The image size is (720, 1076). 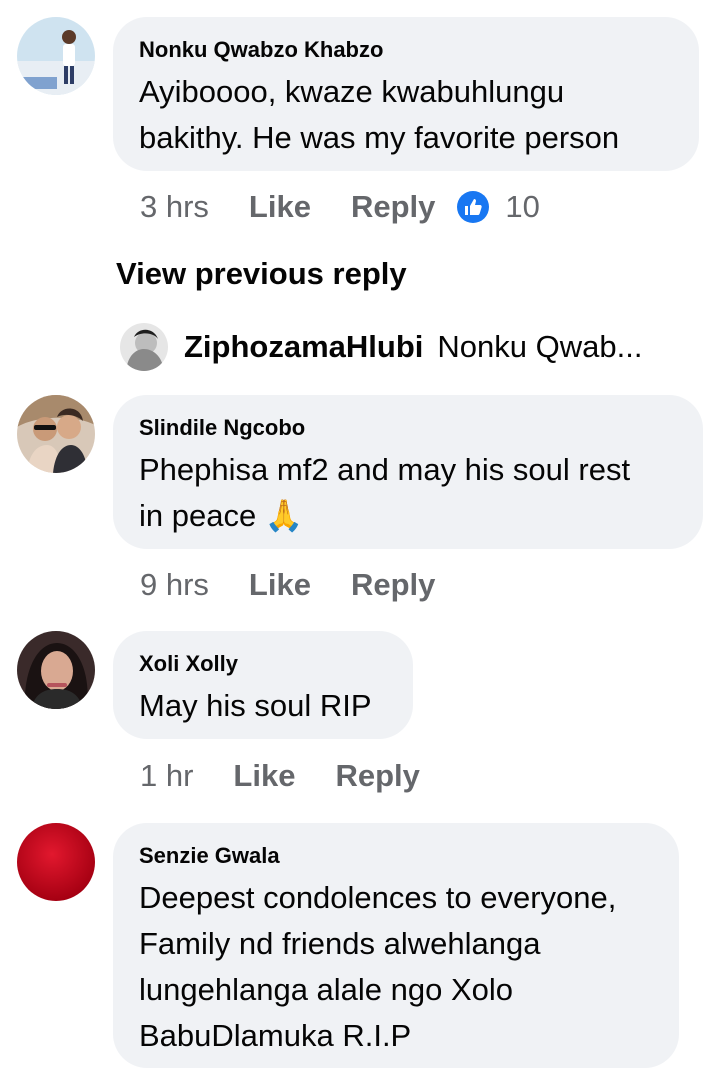 I want to click on avatar-xoli, so click(x=56, y=670).